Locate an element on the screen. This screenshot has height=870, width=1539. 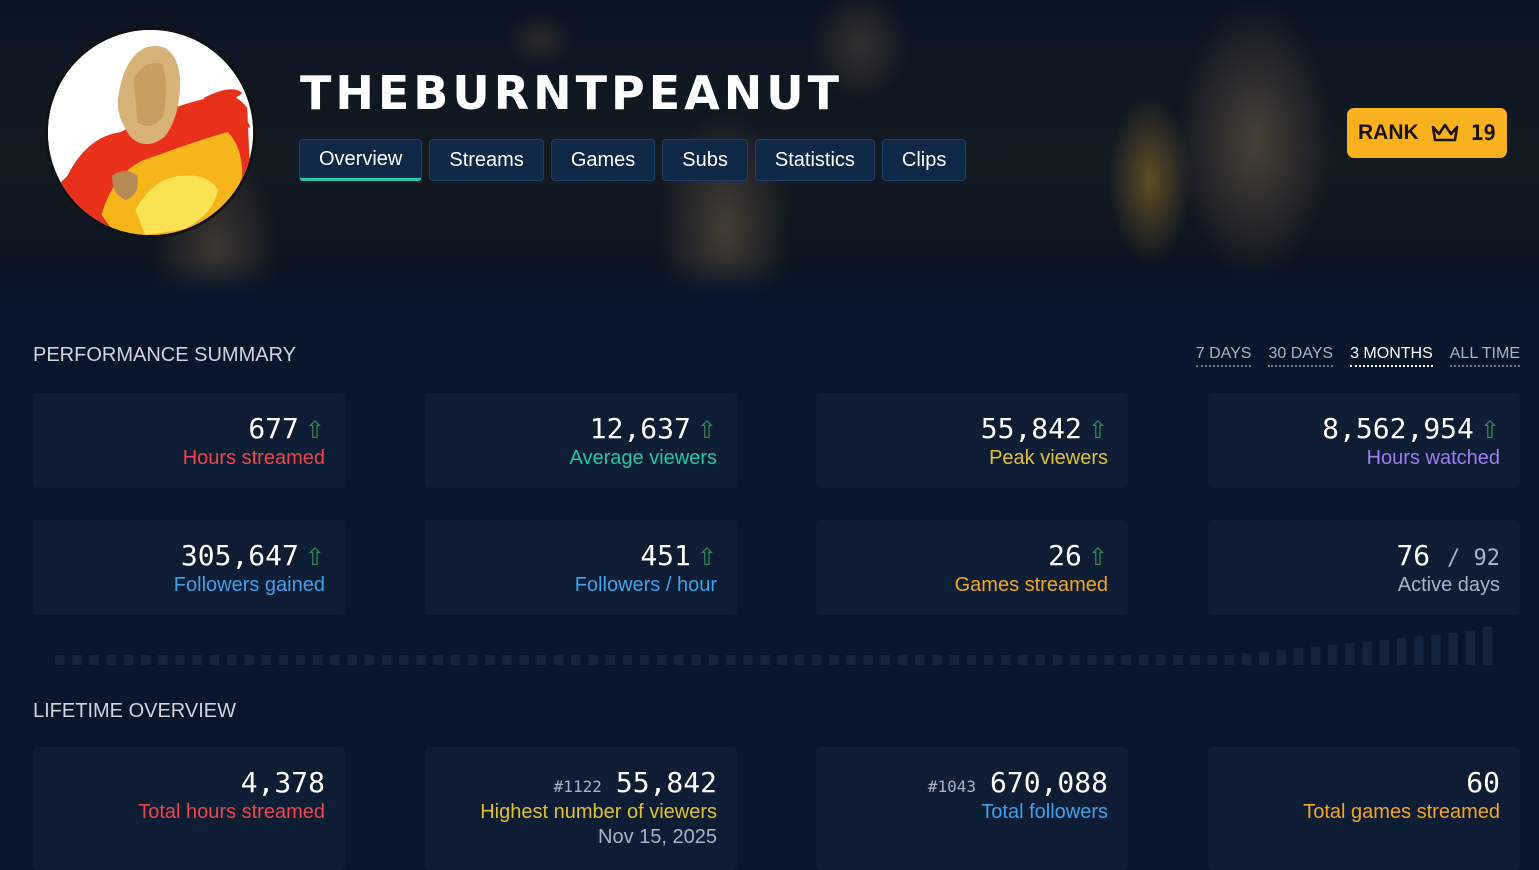
range-7-days: 7 DAYS is located at coordinates (1223, 356).